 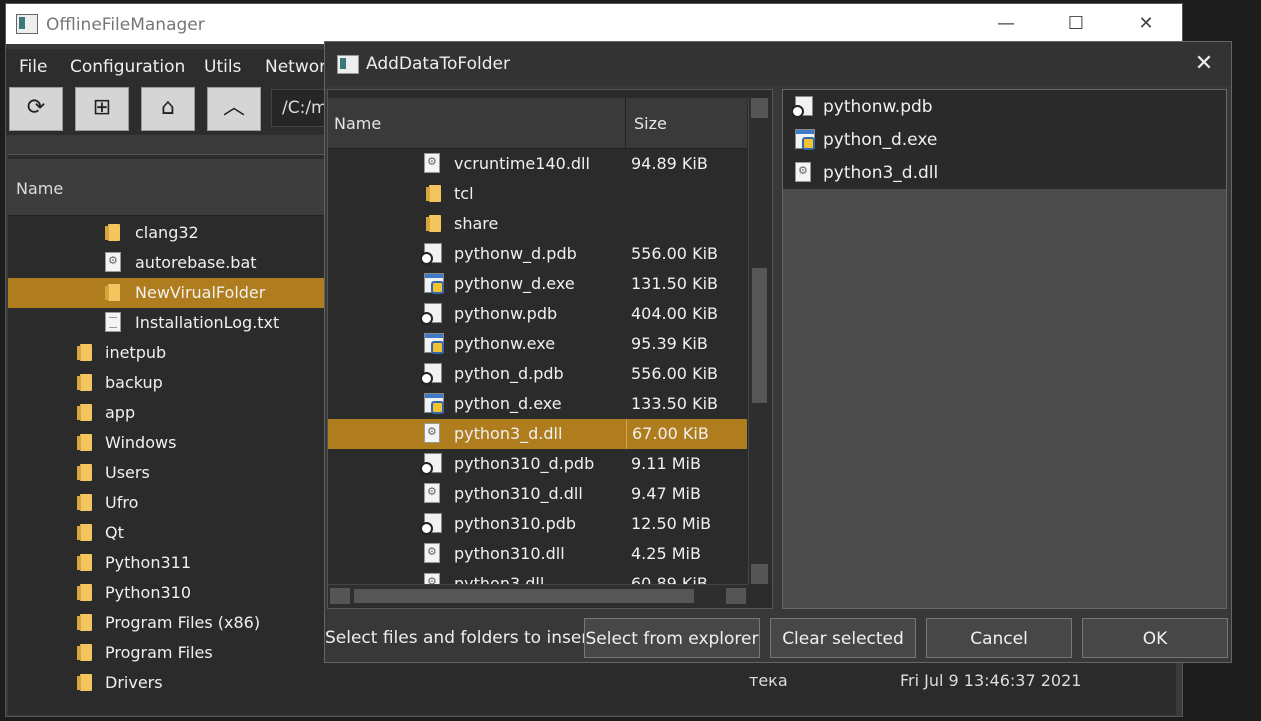 What do you see at coordinates (1146, 24) in the screenshot?
I see `close-button: ✕` at bounding box center [1146, 24].